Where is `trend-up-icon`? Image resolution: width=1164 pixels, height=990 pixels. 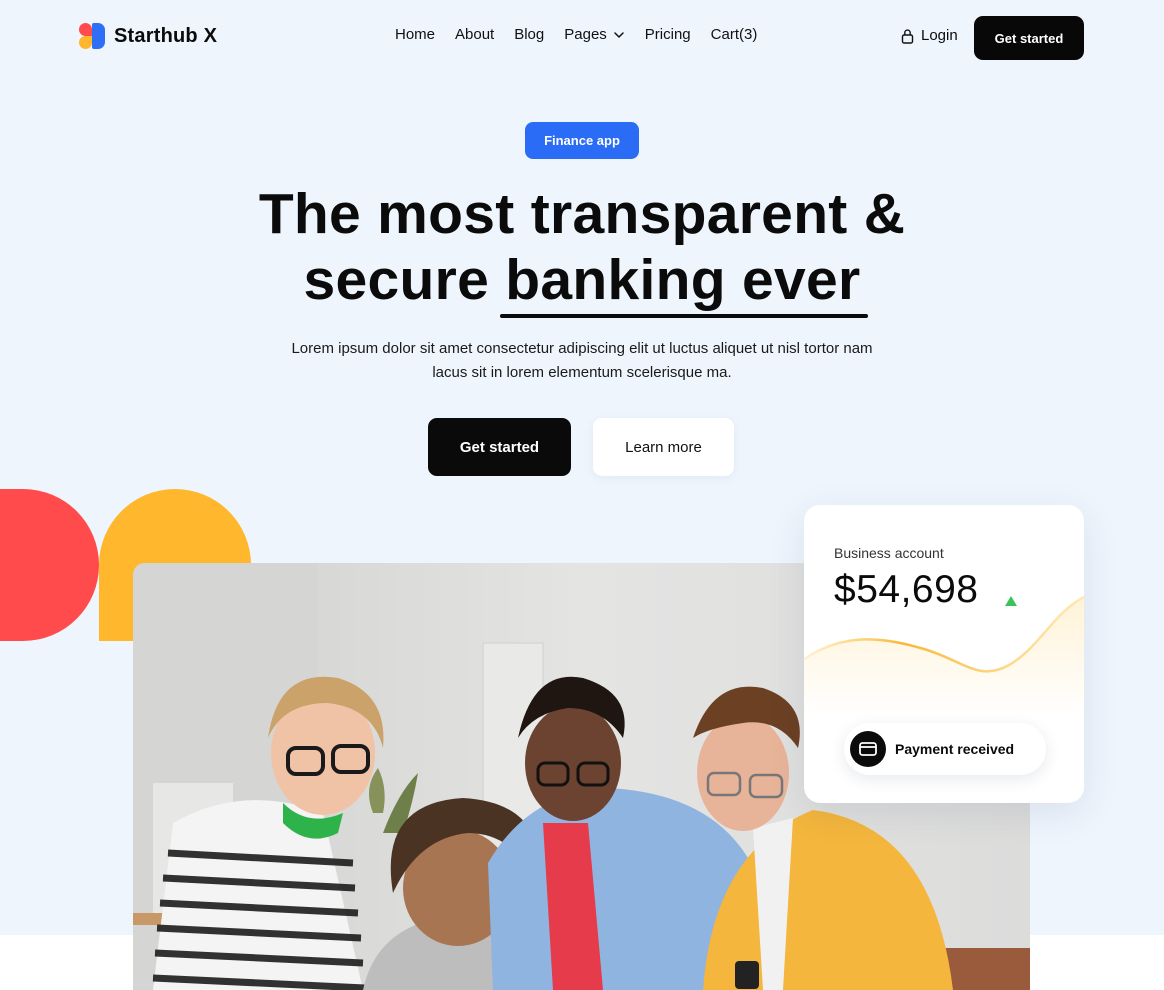
trend-up-icon is located at coordinates (1011, 601).